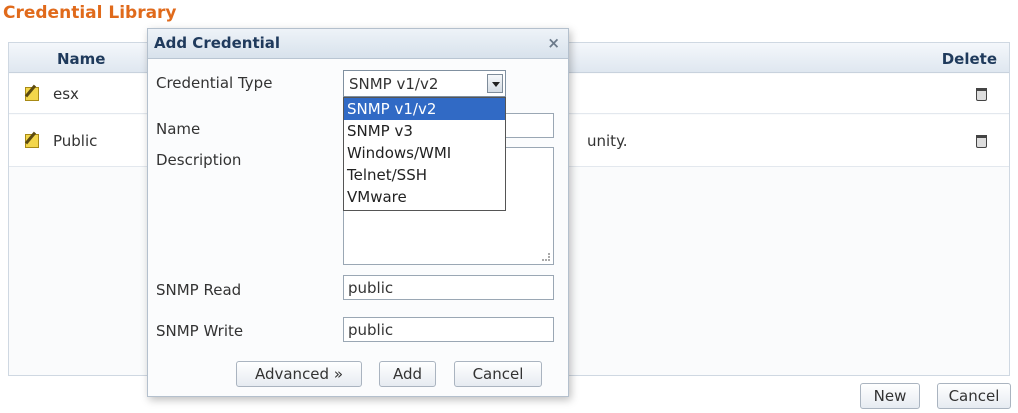  I want to click on resize-grip-icon, so click(546, 257).